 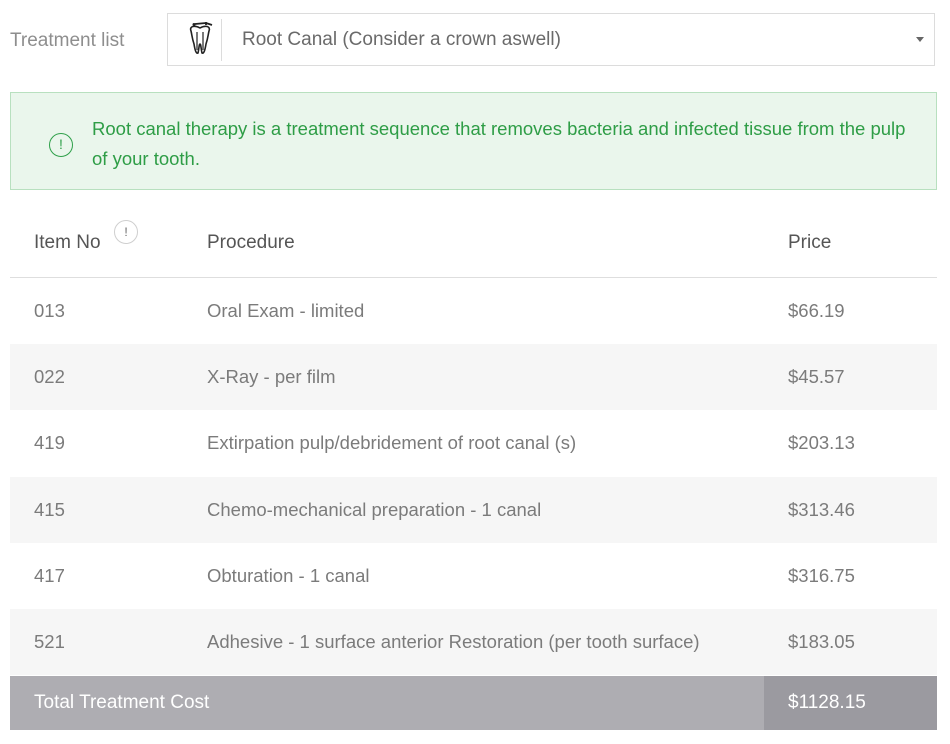 What do you see at coordinates (251, 242) in the screenshot?
I see `header-procedure: Procedure` at bounding box center [251, 242].